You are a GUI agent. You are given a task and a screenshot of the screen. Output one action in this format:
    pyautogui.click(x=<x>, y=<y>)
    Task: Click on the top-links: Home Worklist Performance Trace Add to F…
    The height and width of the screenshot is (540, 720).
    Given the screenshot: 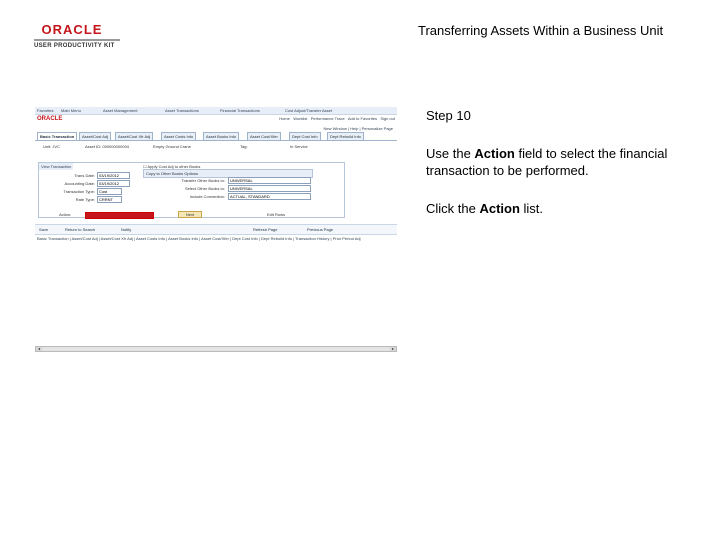 What is the action you would take?
    pyautogui.click(x=337, y=118)
    